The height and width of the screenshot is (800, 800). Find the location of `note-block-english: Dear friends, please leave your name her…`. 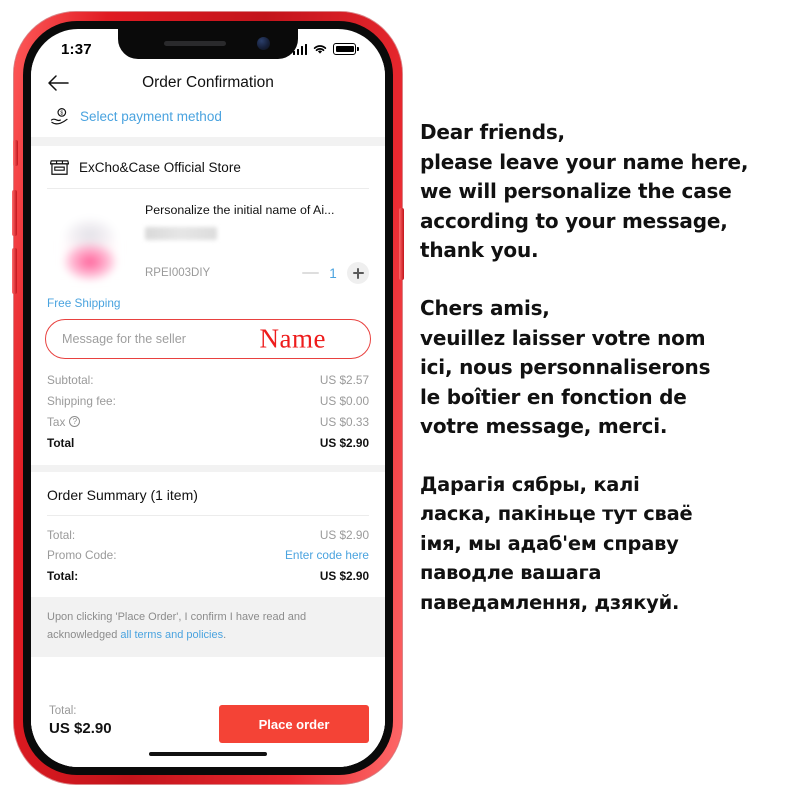

note-block-english: Dear friends, please leave your name her… is located at coordinates (606, 192).